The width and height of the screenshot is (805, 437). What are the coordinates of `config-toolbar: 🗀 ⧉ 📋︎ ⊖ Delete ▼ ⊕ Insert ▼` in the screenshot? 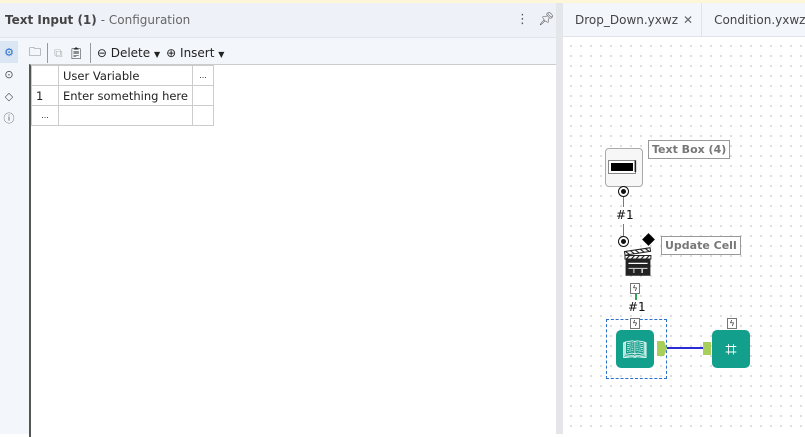 It's located at (126, 53).